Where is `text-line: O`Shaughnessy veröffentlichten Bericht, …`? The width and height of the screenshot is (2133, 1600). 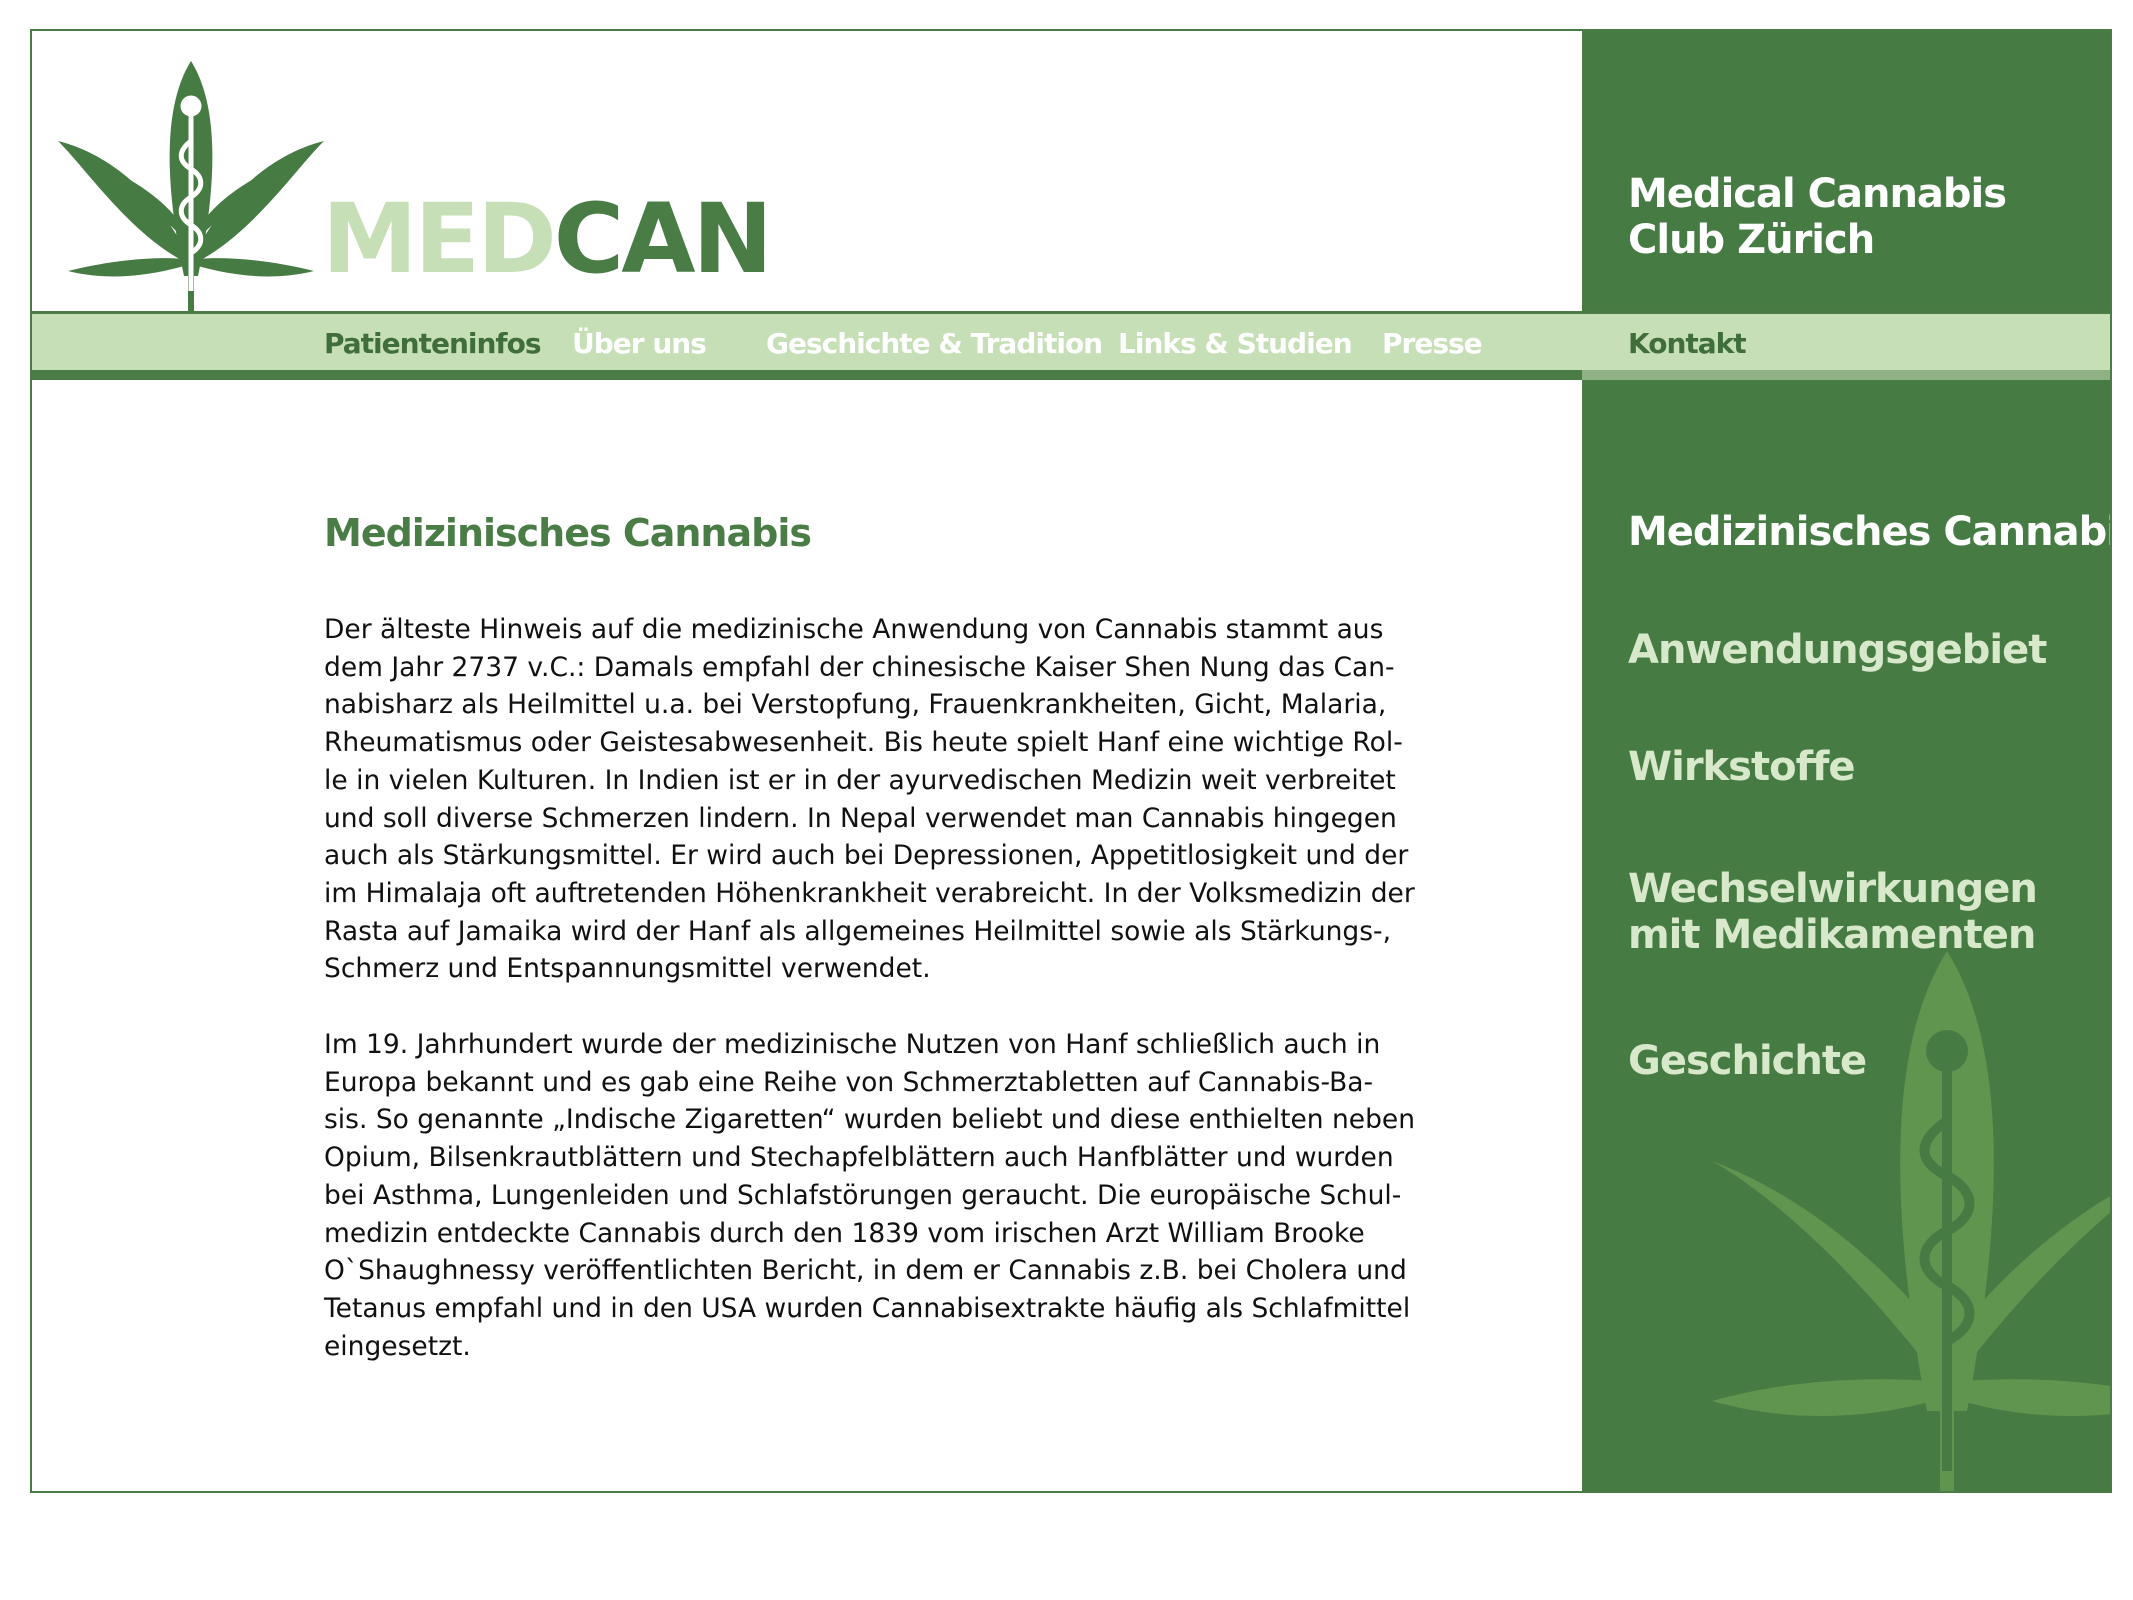 text-line: O`Shaughnessy veröffentlichten Bericht, … is located at coordinates (865, 1271).